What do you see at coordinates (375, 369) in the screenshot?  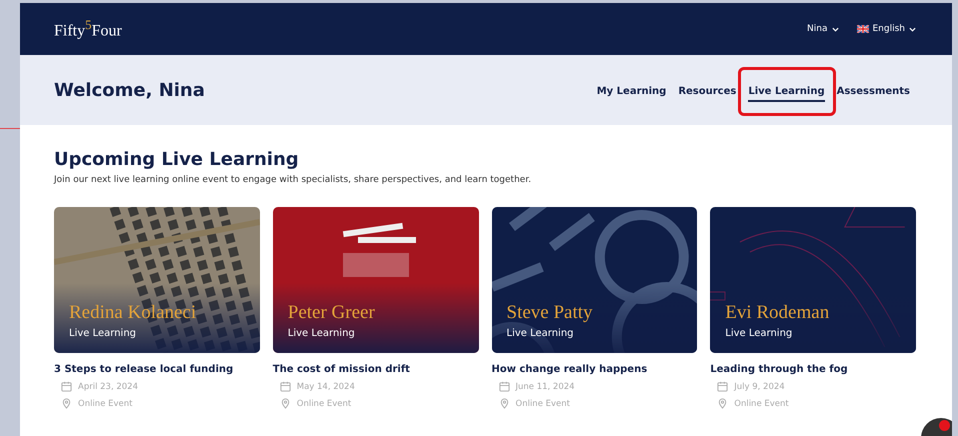 I see `event-title: The cost of mission drift` at bounding box center [375, 369].